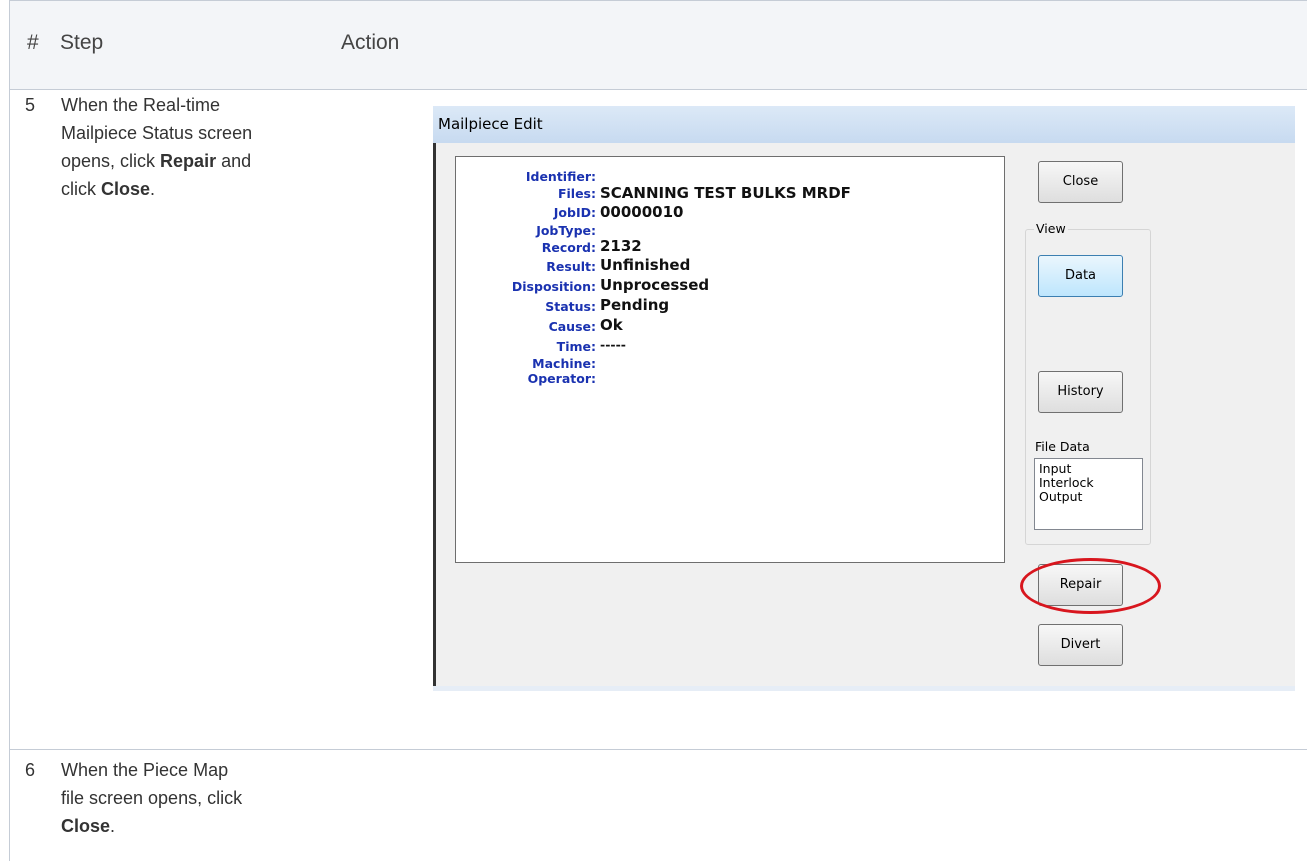 The height and width of the screenshot is (861, 1307). What do you see at coordinates (572, 326) in the screenshot?
I see `field-label: Cause:` at bounding box center [572, 326].